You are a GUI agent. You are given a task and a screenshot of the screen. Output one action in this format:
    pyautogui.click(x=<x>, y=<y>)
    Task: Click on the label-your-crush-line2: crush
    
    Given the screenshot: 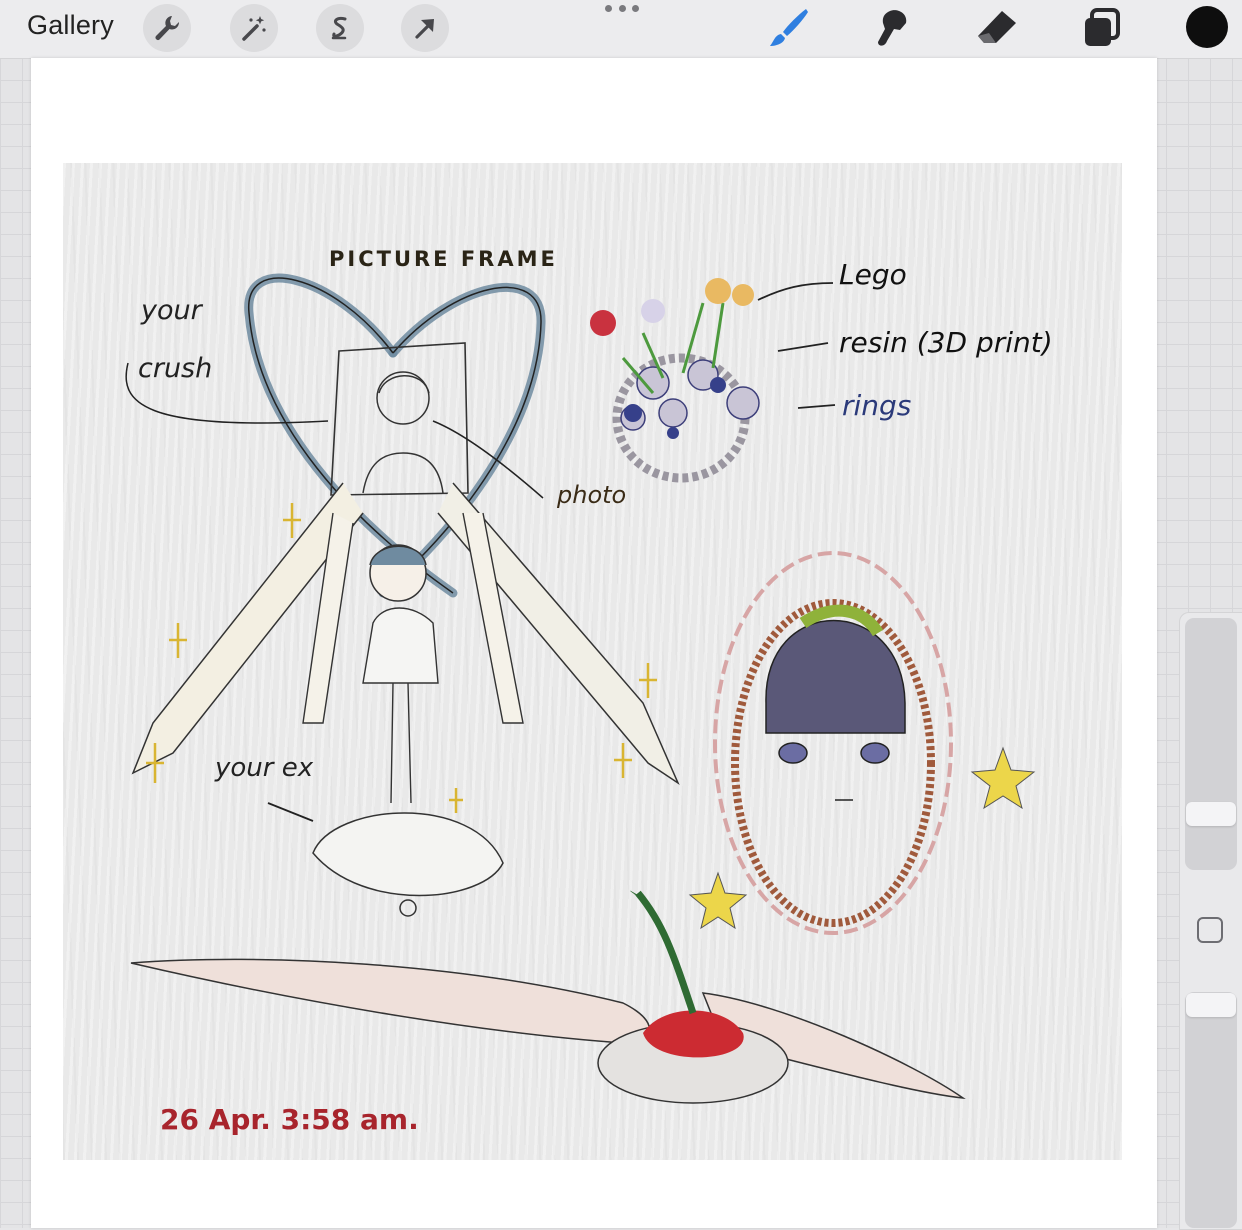 What is the action you would take?
    pyautogui.click(x=175, y=368)
    